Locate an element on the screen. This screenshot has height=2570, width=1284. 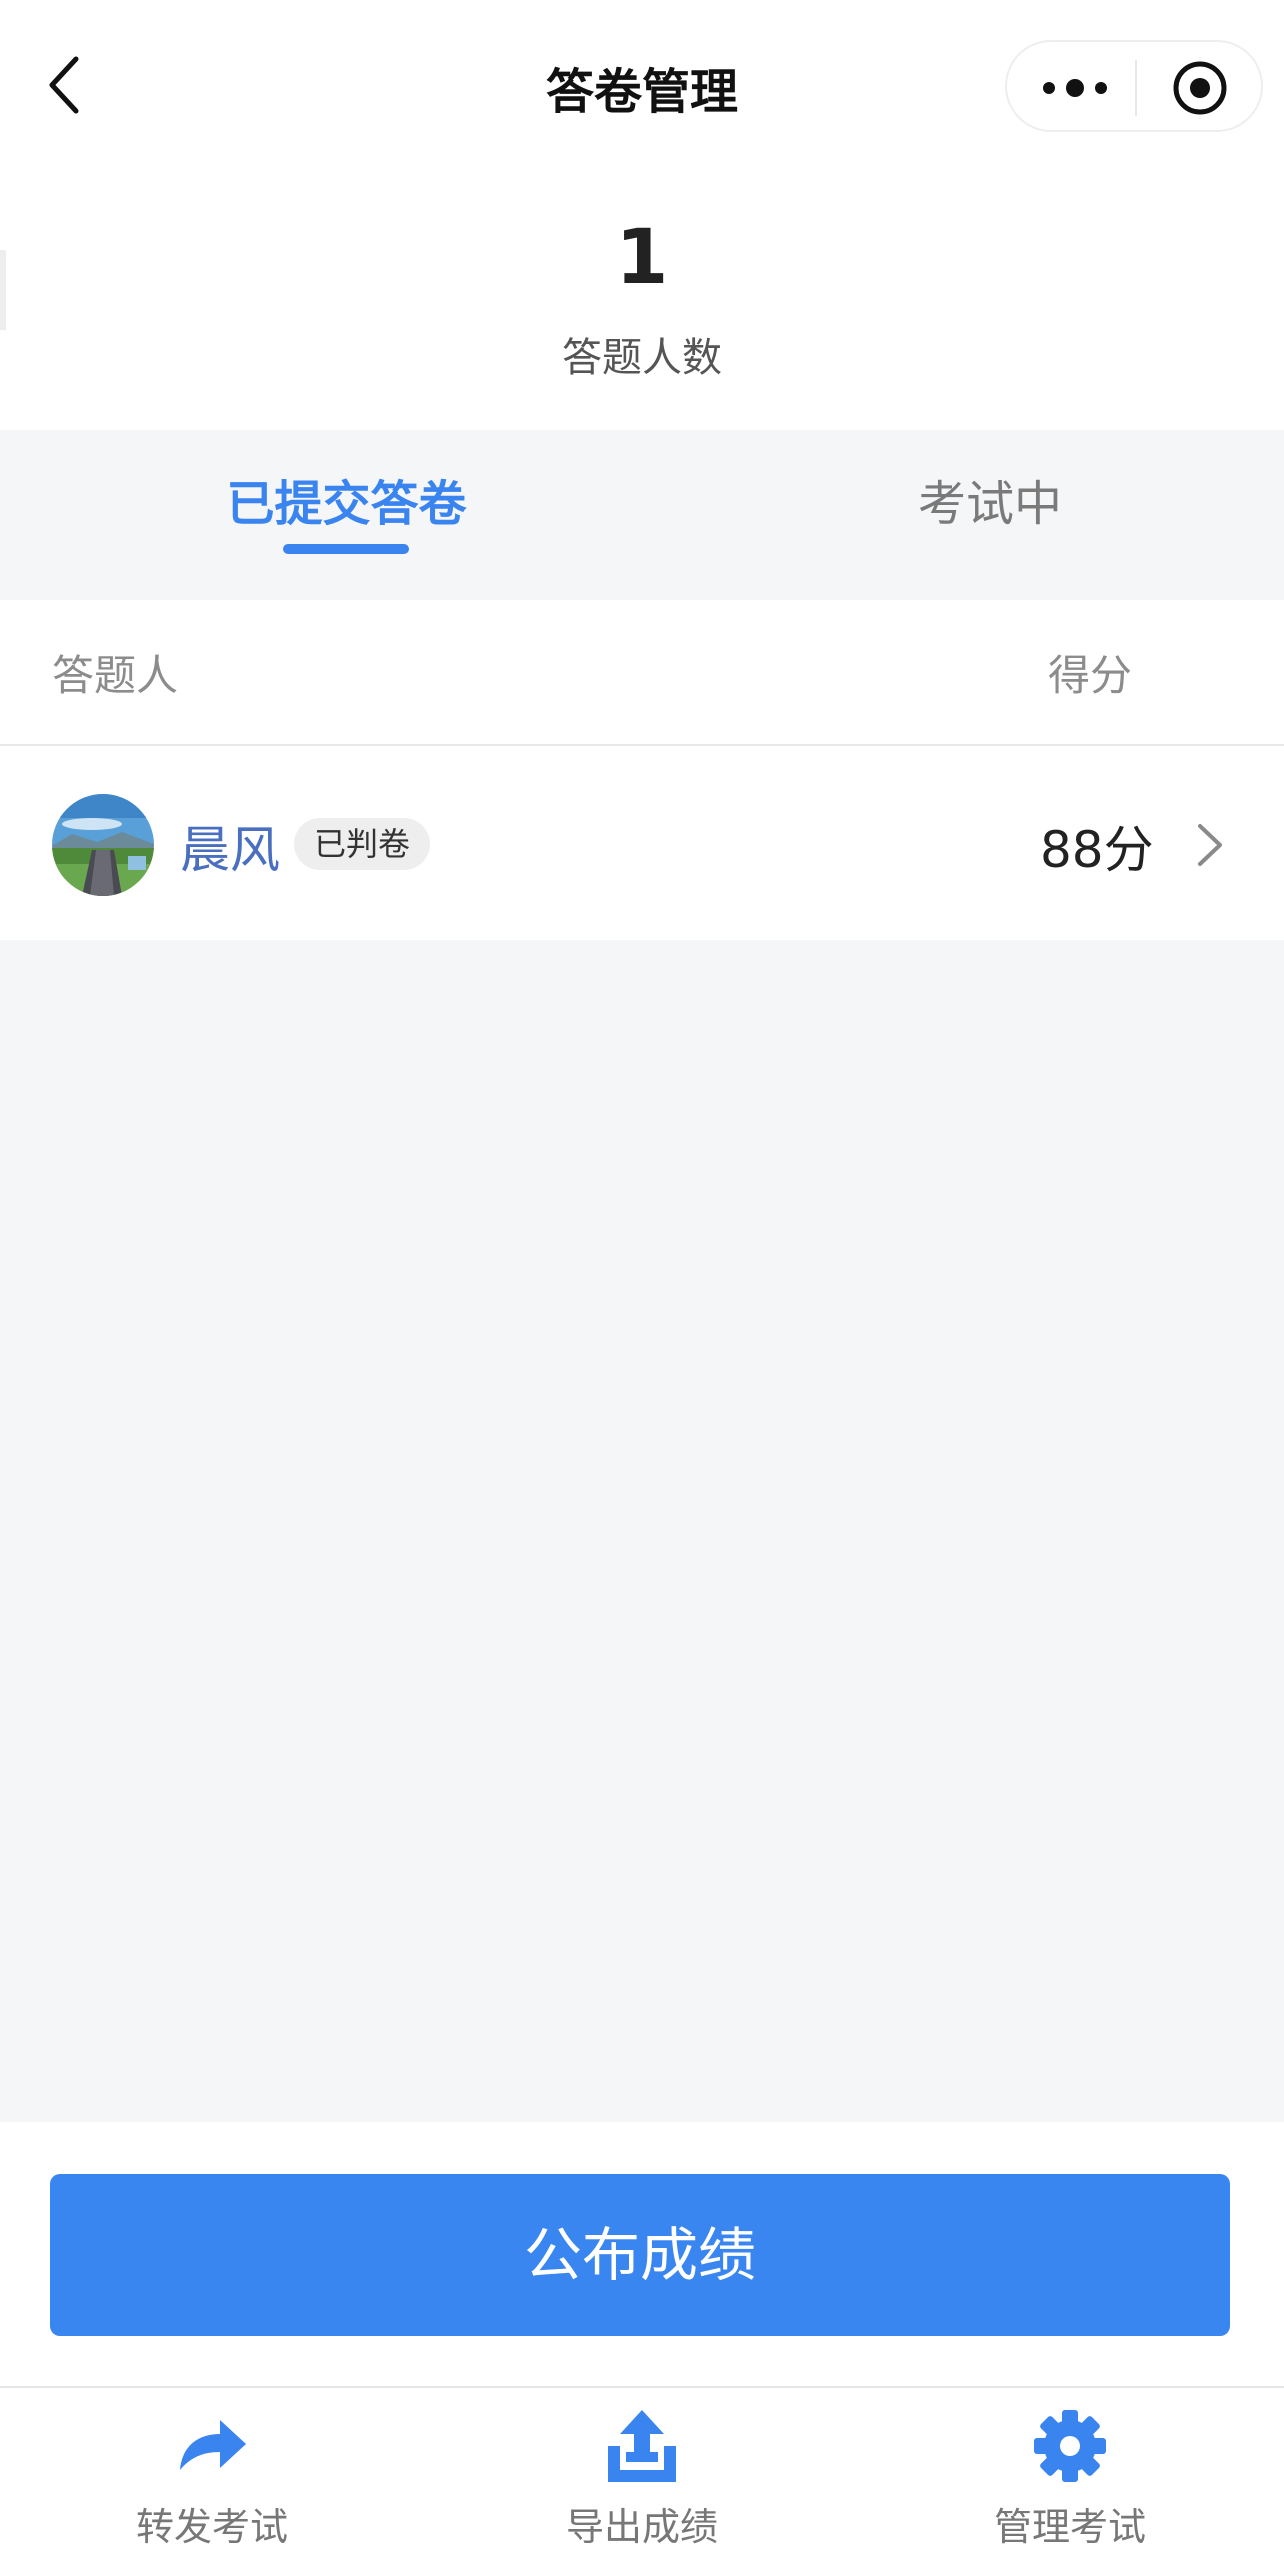
respondent-summary: 1 答题人数 is located at coordinates (642, 300).